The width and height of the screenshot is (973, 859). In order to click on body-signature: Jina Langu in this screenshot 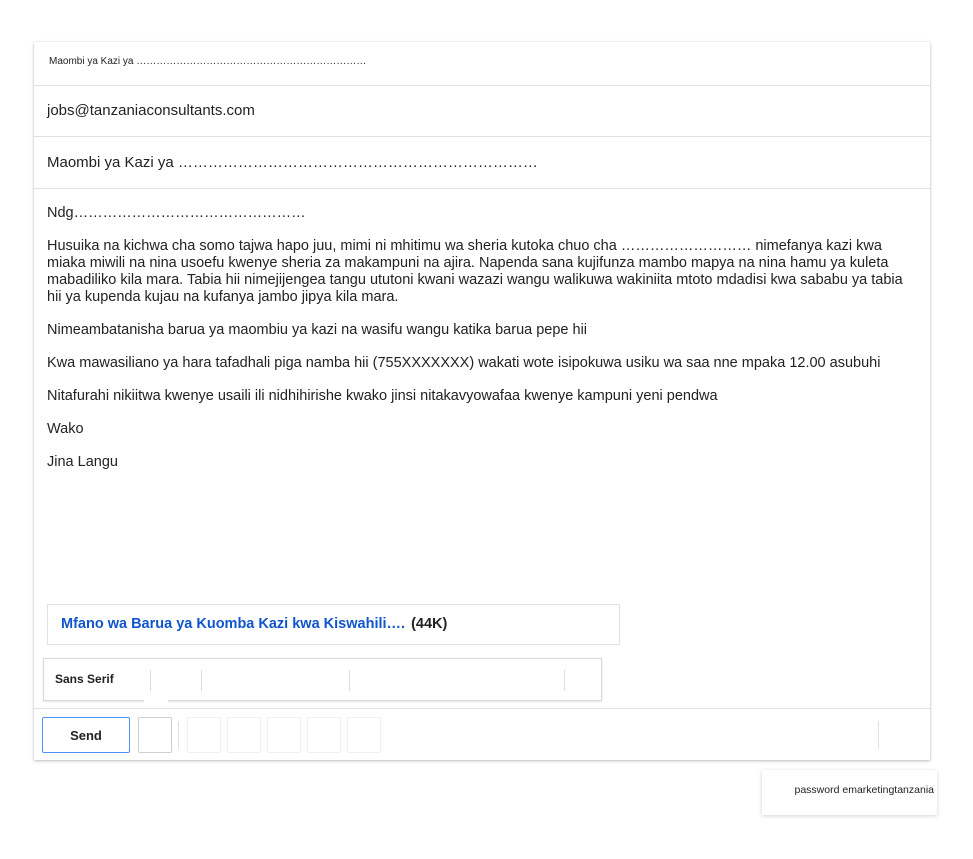, I will do `click(82, 462)`.